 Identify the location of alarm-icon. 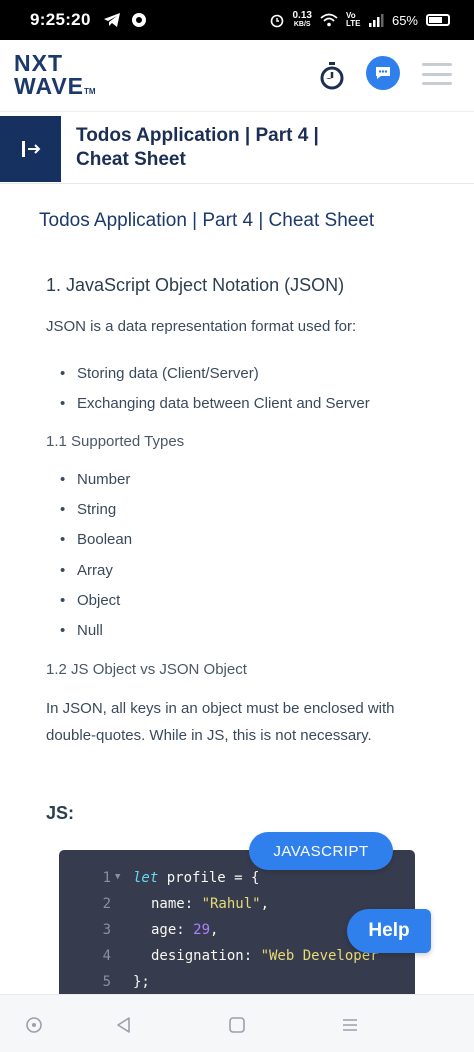
(276, 21).